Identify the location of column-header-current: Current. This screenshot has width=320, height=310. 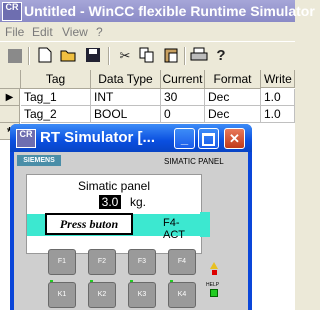
(183, 79).